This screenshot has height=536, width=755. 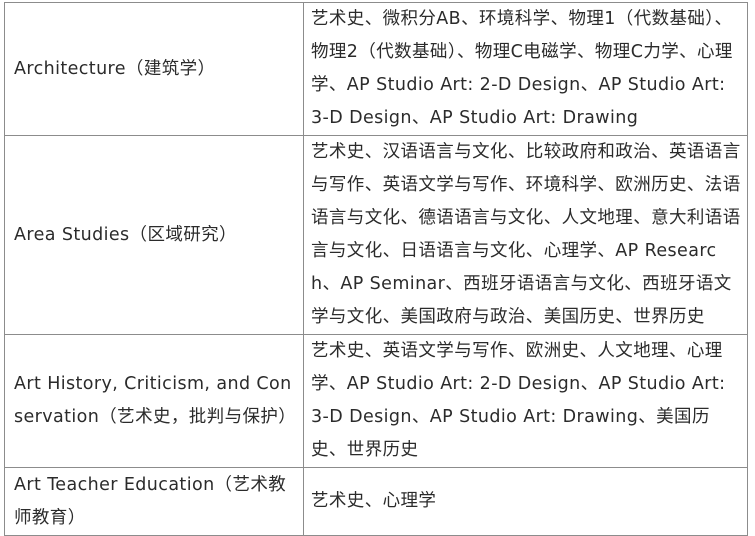 What do you see at coordinates (154, 69) in the screenshot?
I see `major-cell: Architecture（建筑学）` at bounding box center [154, 69].